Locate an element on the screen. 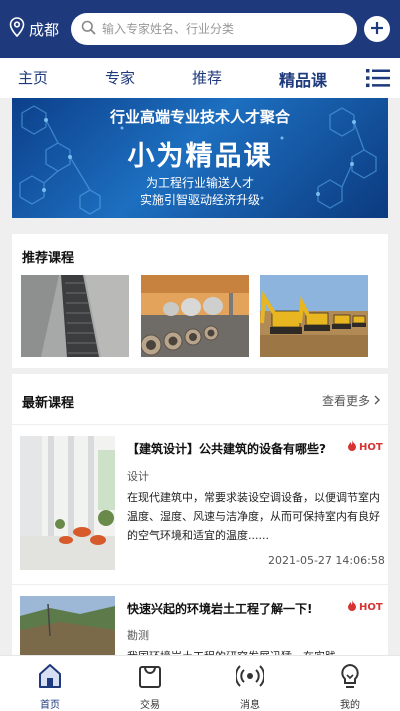  drainage-grate-image is located at coordinates (75, 316).